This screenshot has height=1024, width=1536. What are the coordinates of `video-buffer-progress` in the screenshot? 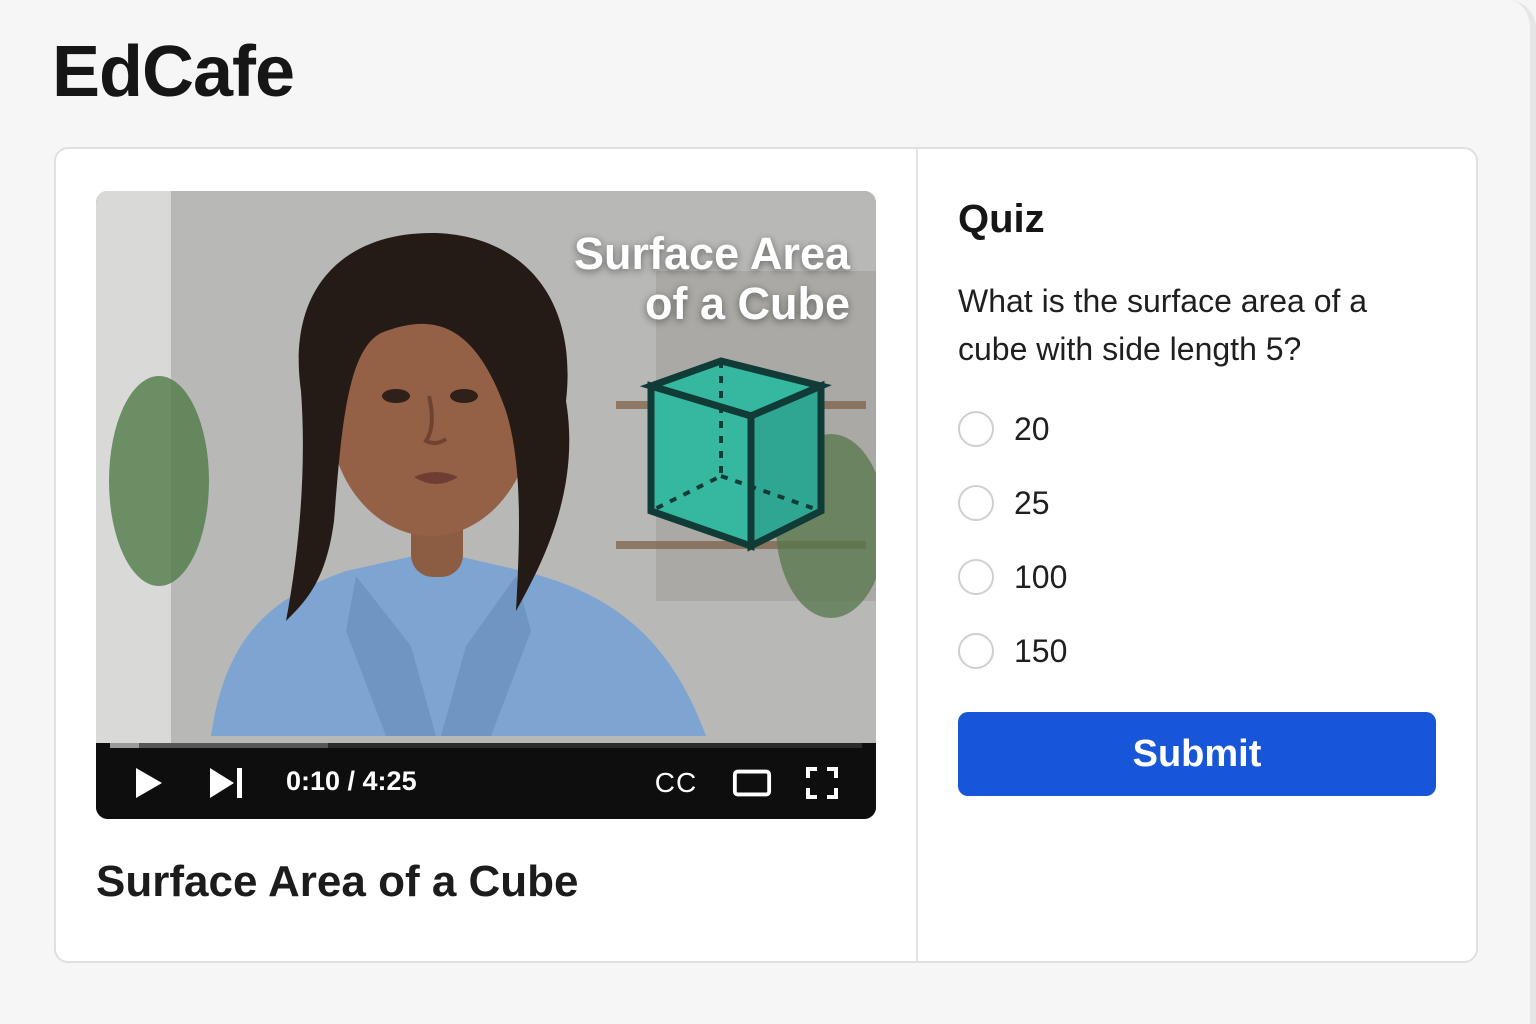 It's located at (219, 745).